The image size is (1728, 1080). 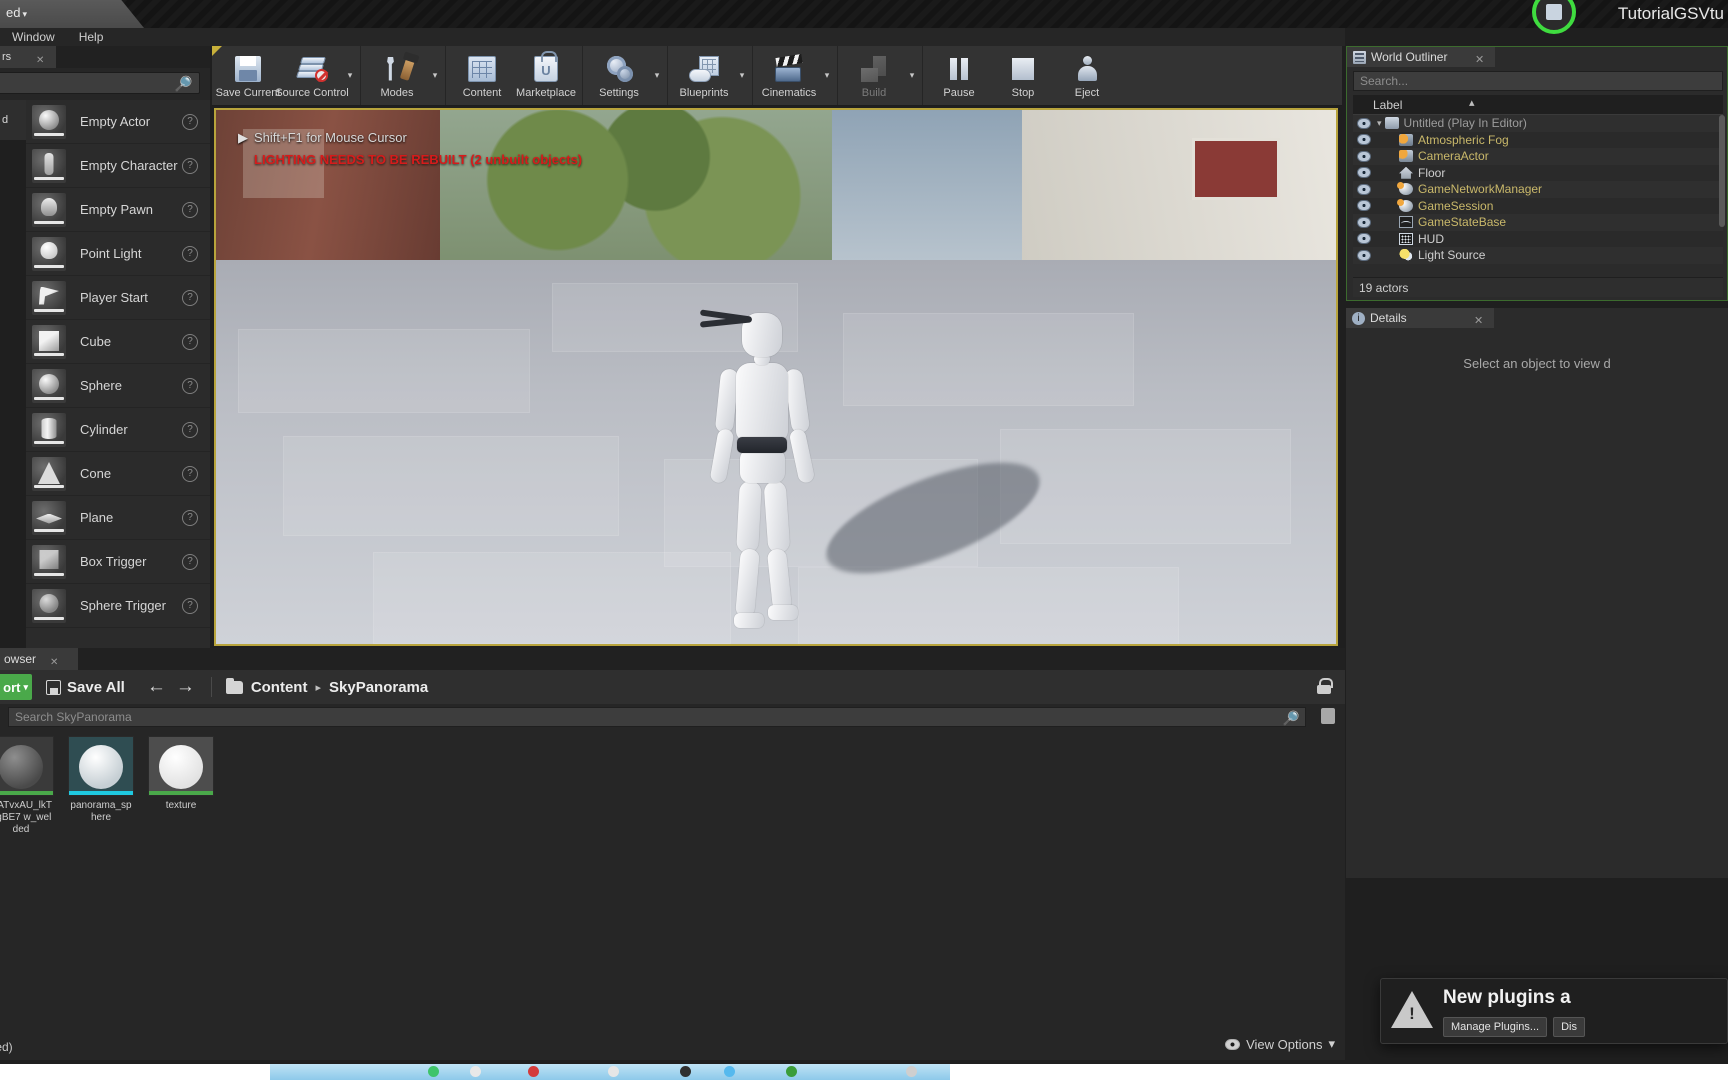 What do you see at coordinates (118, 518) in the screenshot?
I see `list-item: Plane ?` at bounding box center [118, 518].